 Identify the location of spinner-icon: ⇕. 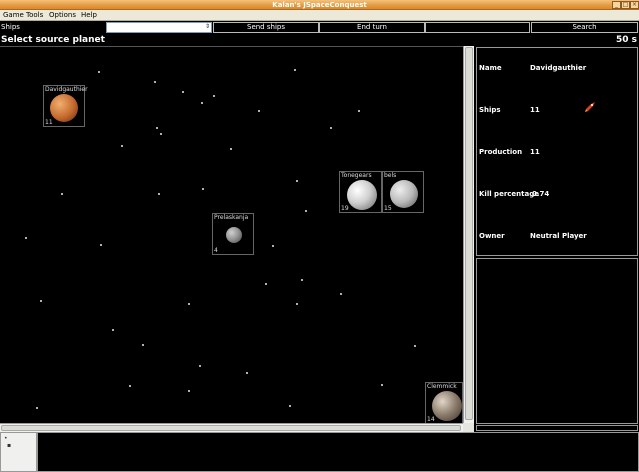
(207, 26).